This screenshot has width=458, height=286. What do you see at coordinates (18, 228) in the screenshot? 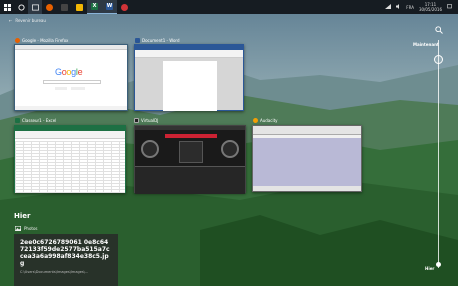
I see `photos-icon` at bounding box center [18, 228].